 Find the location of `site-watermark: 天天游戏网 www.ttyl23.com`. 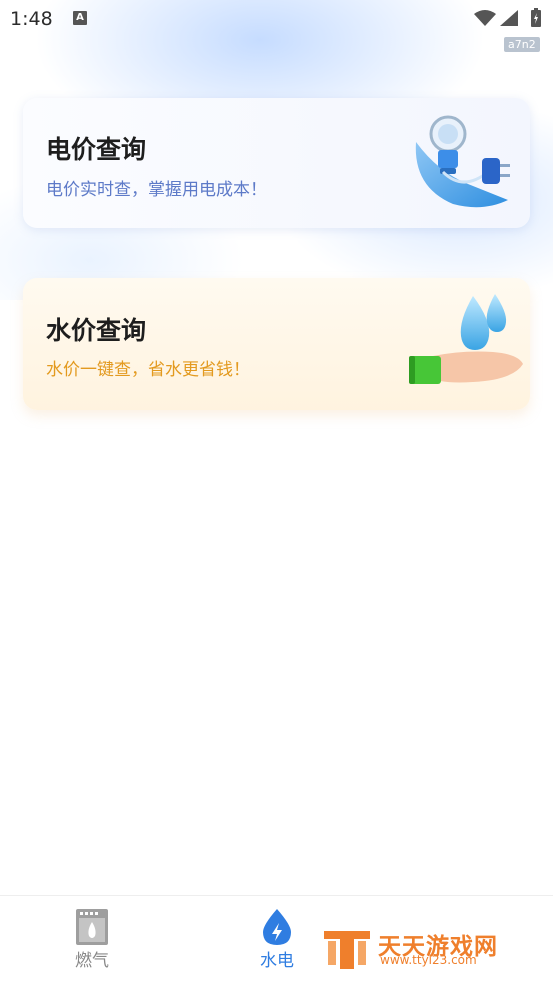

site-watermark: 天天游戏网 www.ttyl23.com is located at coordinates (422, 950).